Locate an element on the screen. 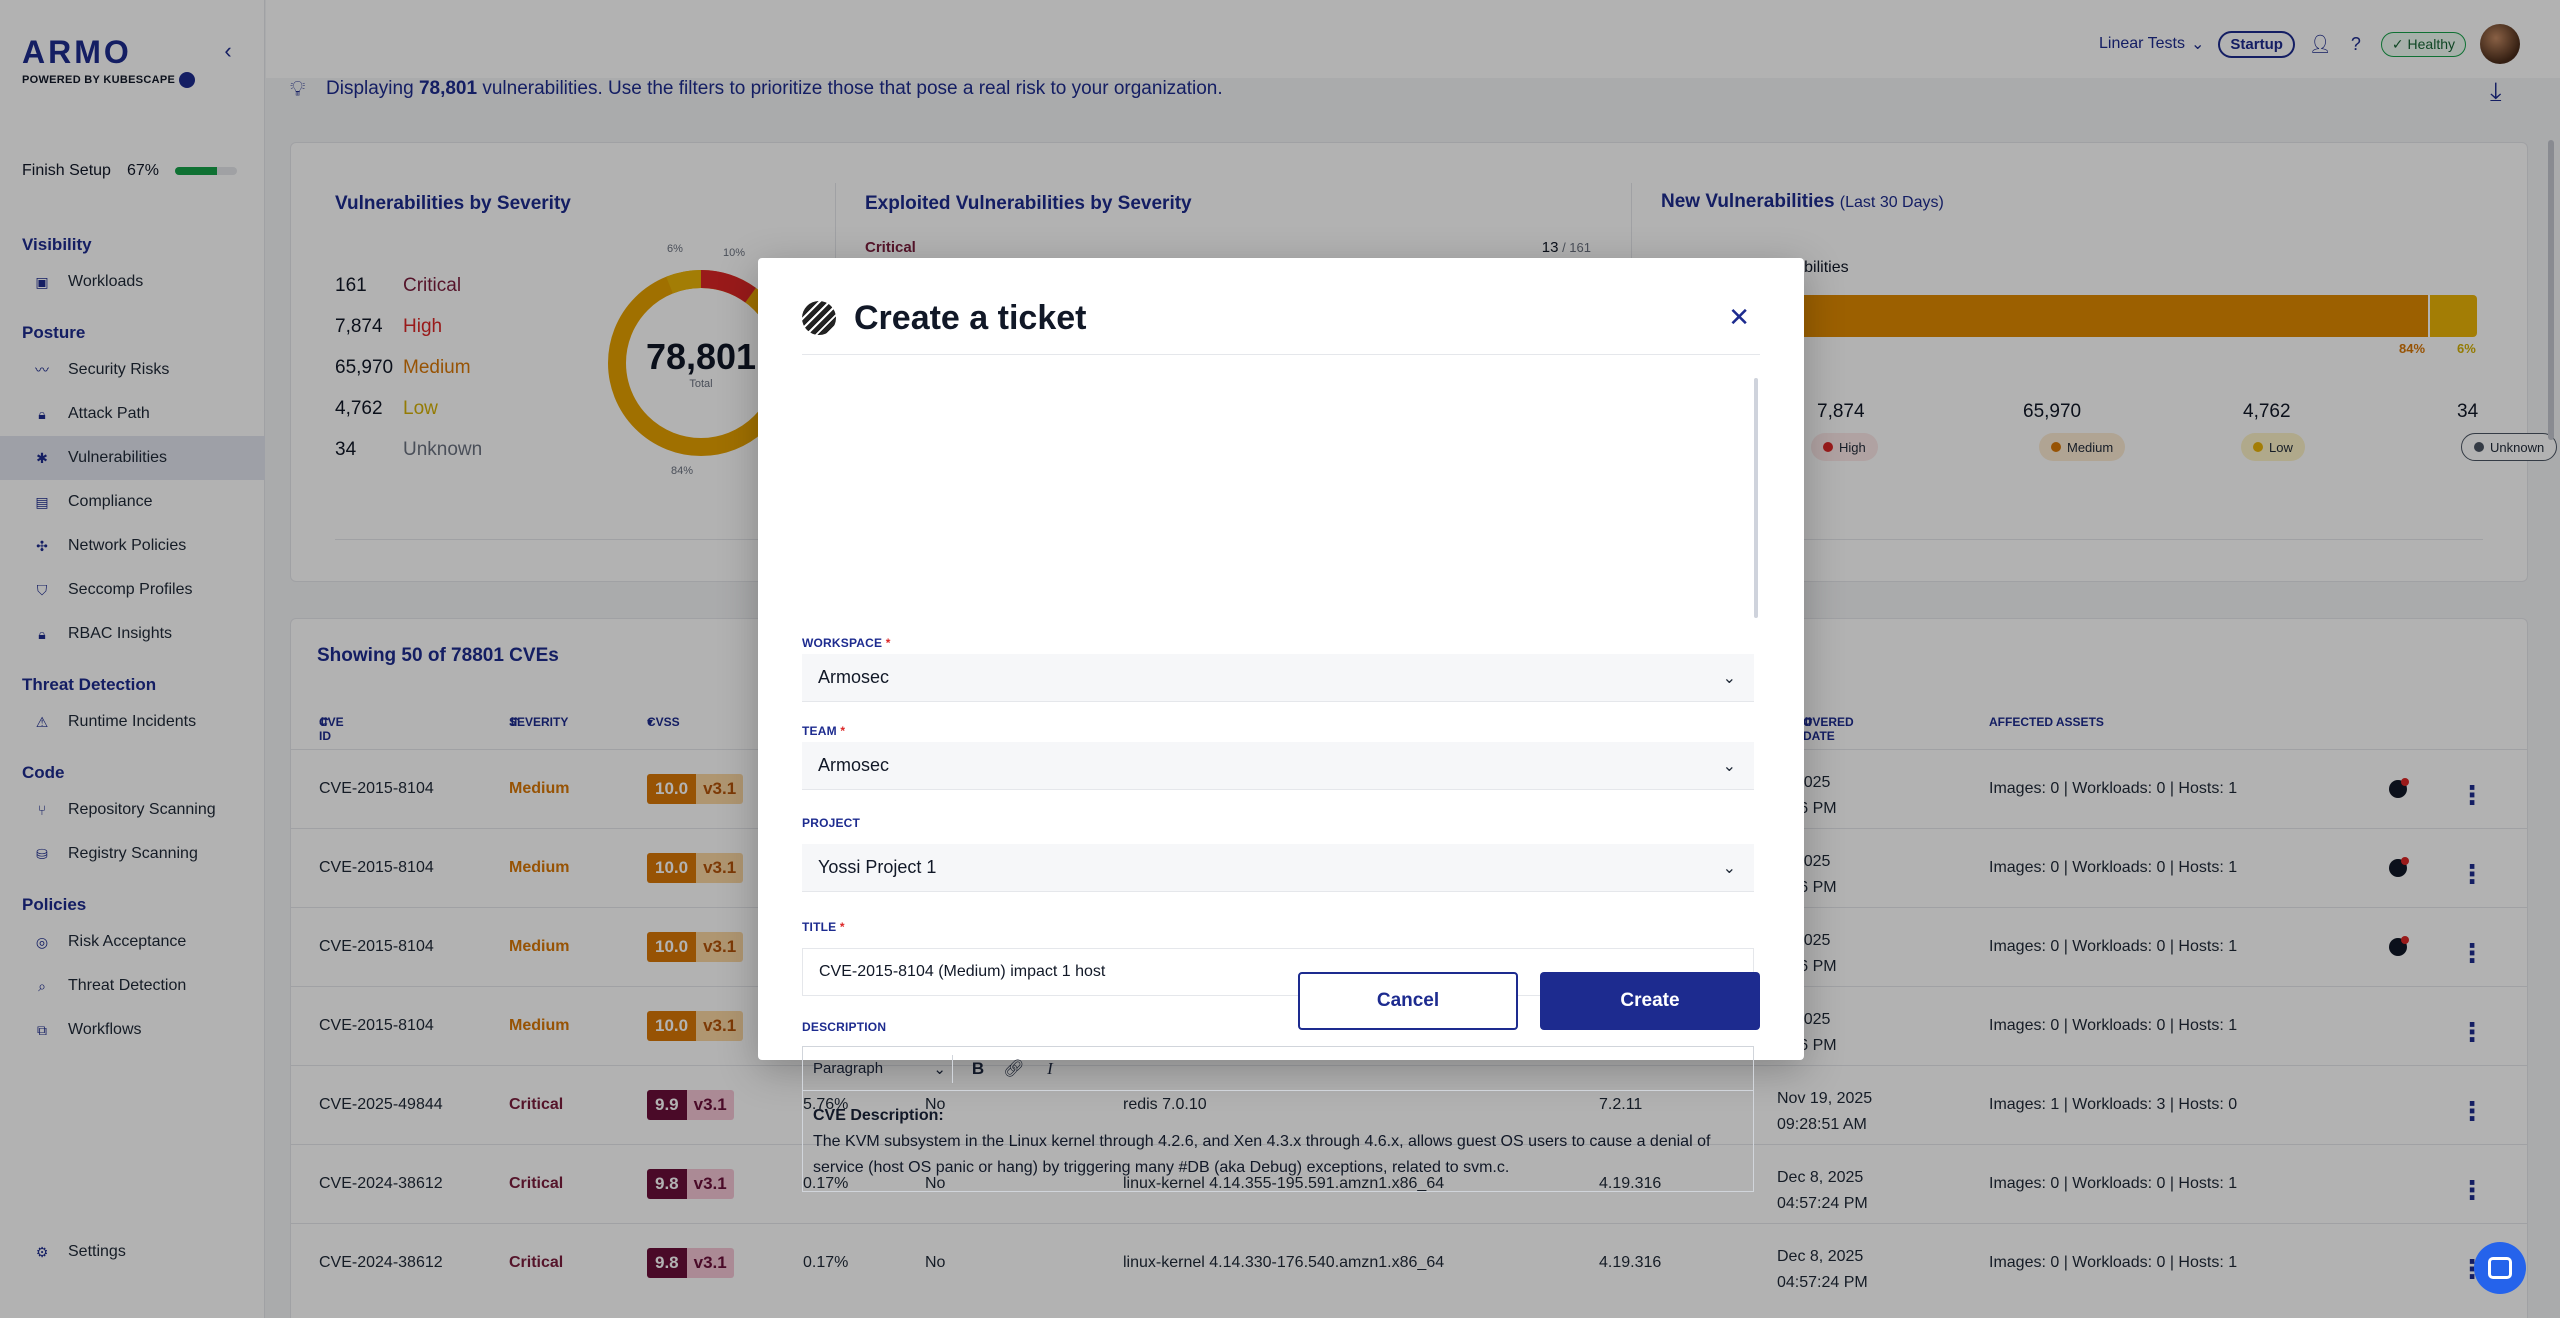  title-input-value: CVE-2015-8104 (Medium) impact 1 host is located at coordinates (962, 971).